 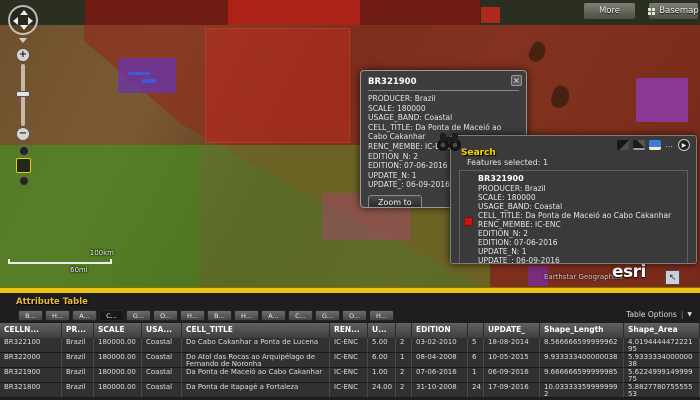 What do you see at coordinates (382, 345) in the screenshot?
I see `table-cell: 5.00` at bounding box center [382, 345].